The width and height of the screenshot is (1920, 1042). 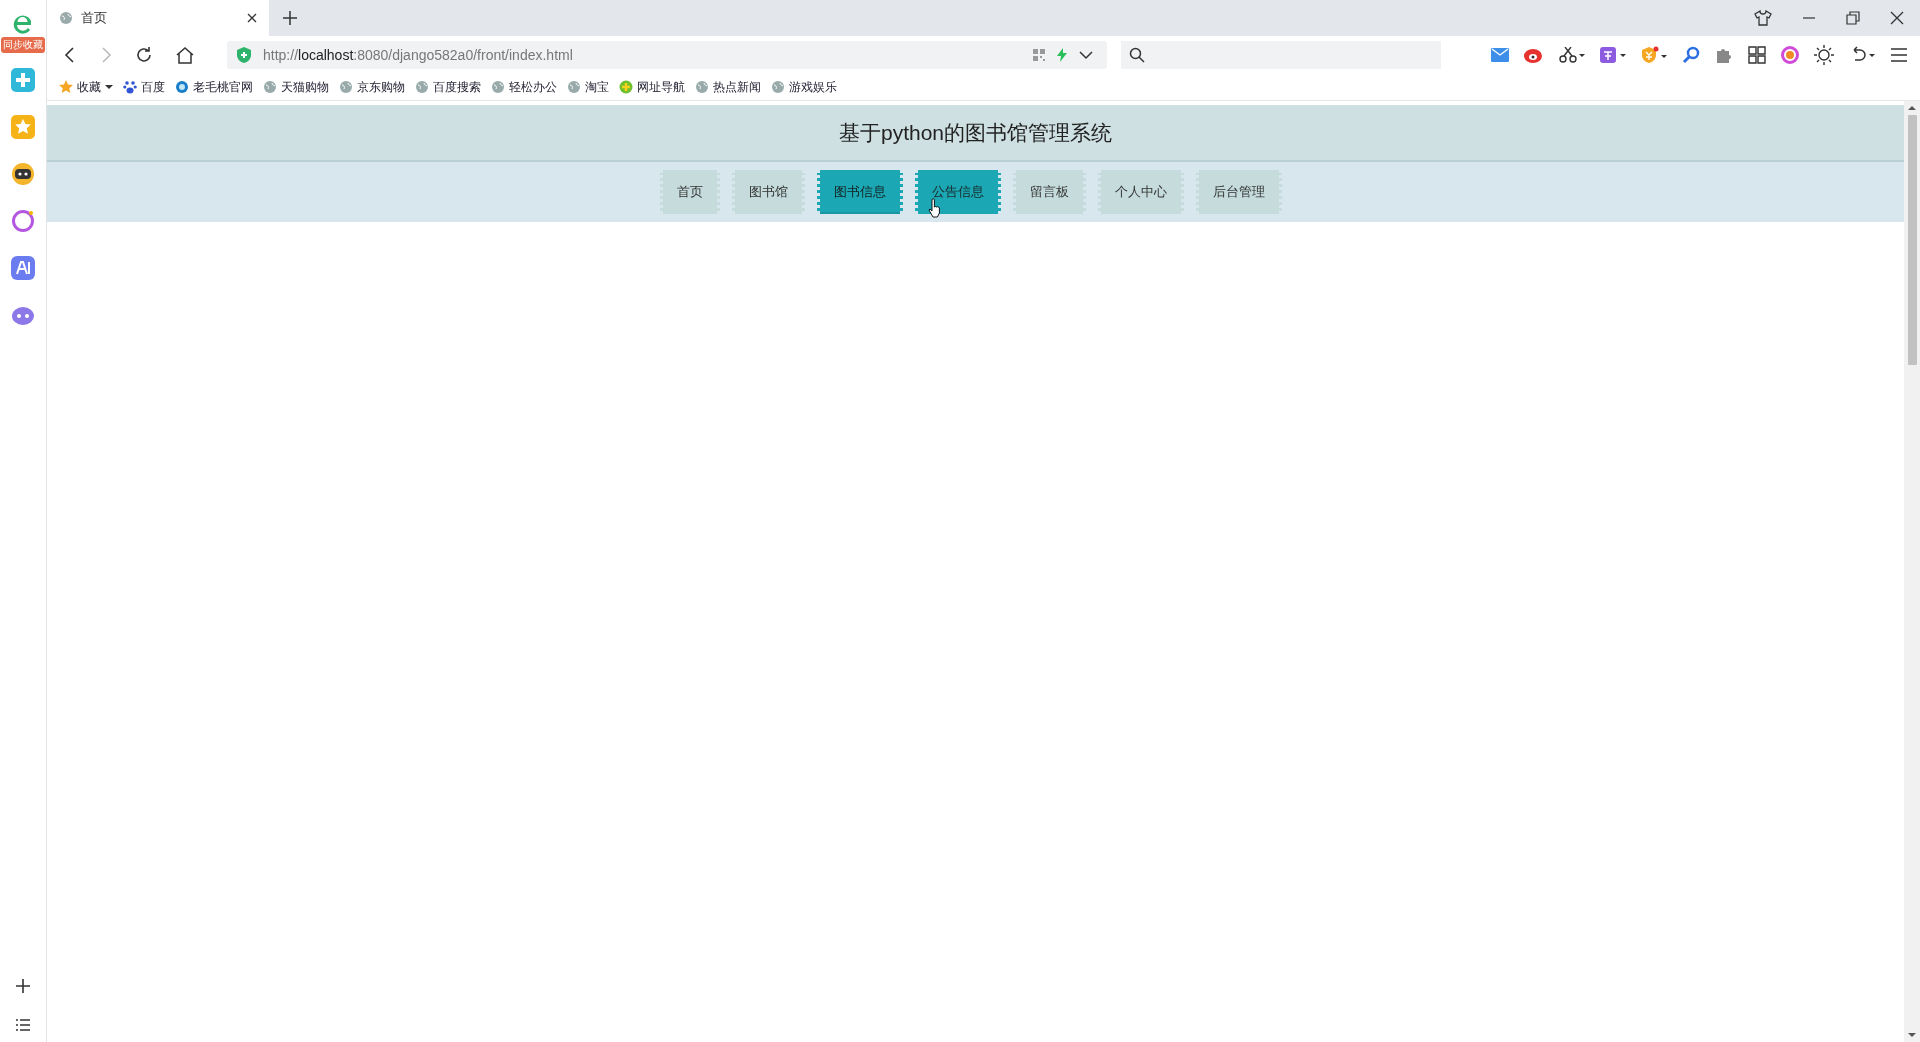 What do you see at coordinates (94, 18) in the screenshot?
I see `tab-title: 首页` at bounding box center [94, 18].